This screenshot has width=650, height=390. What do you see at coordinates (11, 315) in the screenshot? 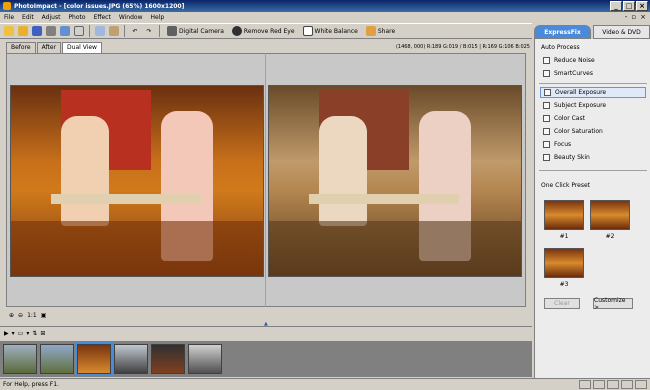
I see `zoom-in-icon: ⊕` at bounding box center [11, 315].